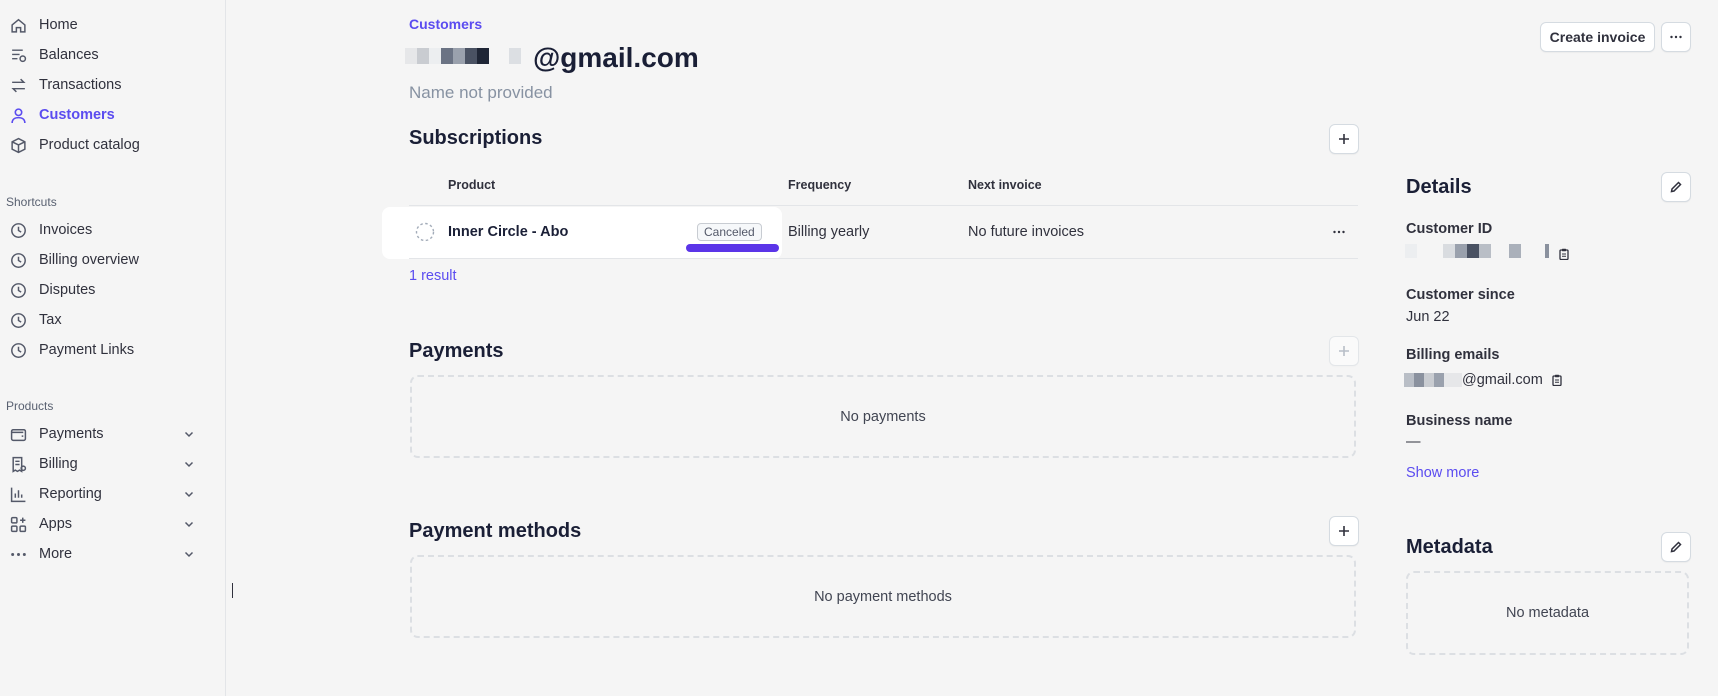 The image size is (1718, 696). Describe the element at coordinates (69, 55) in the screenshot. I see `sidebar-item-label: Balances` at that location.